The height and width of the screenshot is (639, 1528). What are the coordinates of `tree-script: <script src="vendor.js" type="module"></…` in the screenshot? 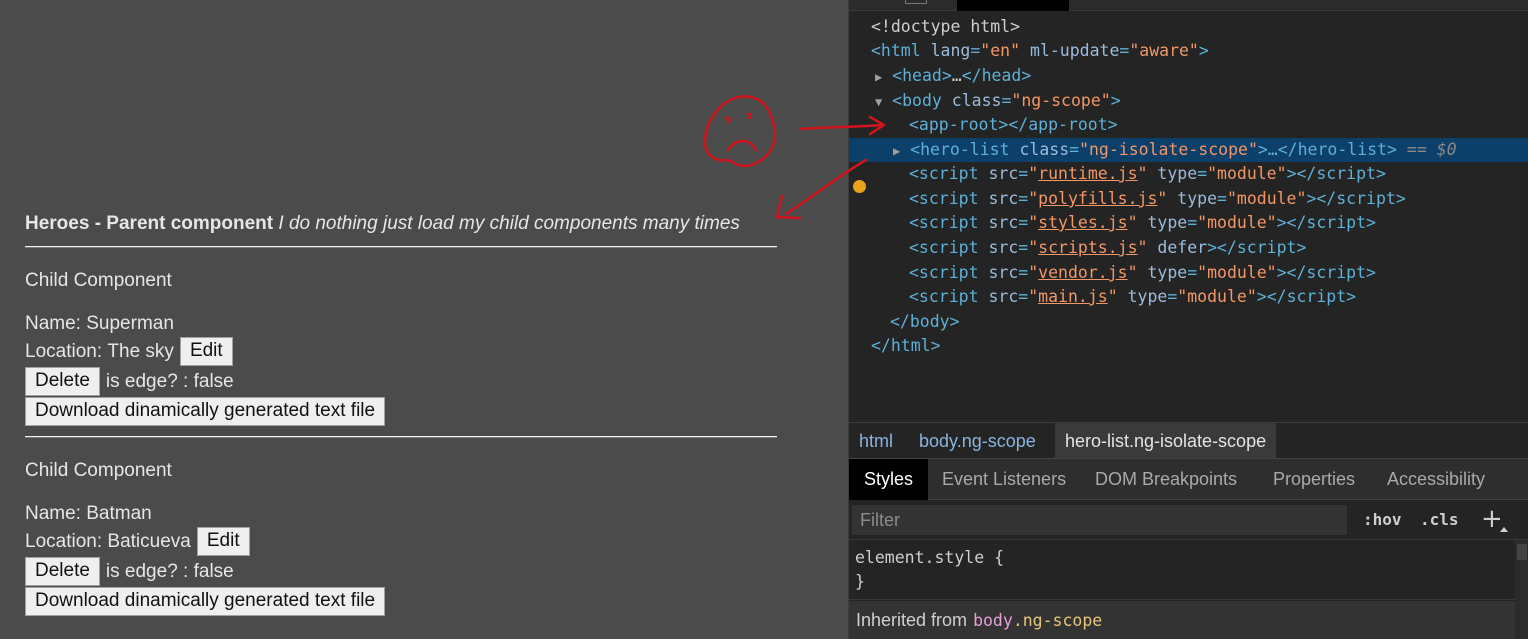 It's located at (1218, 273).